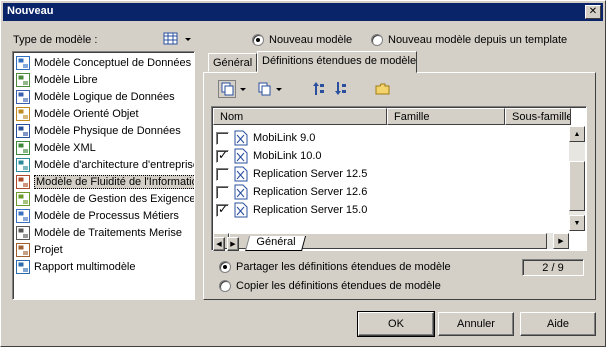 This screenshot has height=347, width=606. Describe the element at coordinates (225, 267) in the screenshot. I see `share-definitions-radio` at that location.